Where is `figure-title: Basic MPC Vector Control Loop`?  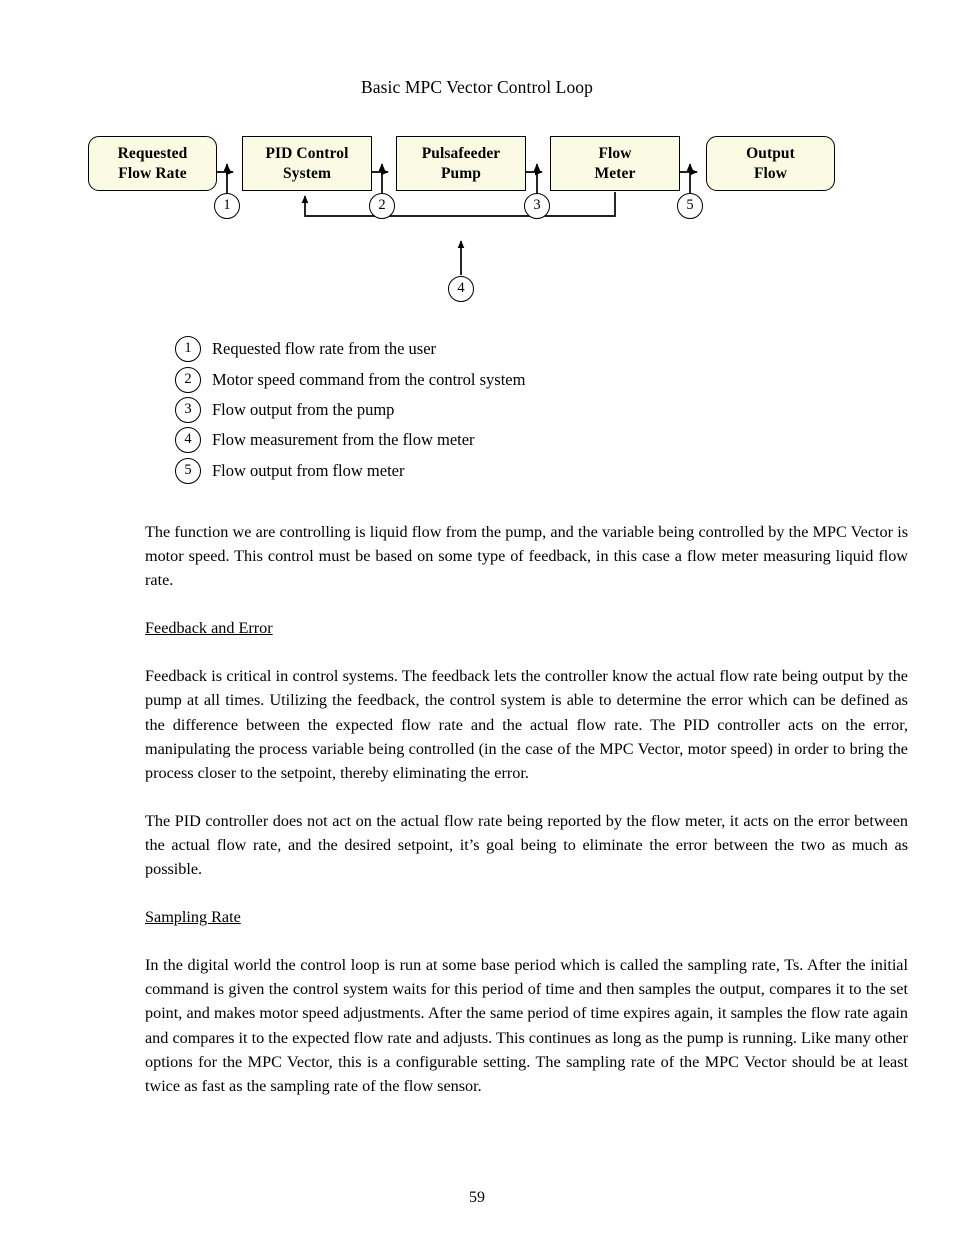 figure-title: Basic MPC Vector Control Loop is located at coordinates (476, 87).